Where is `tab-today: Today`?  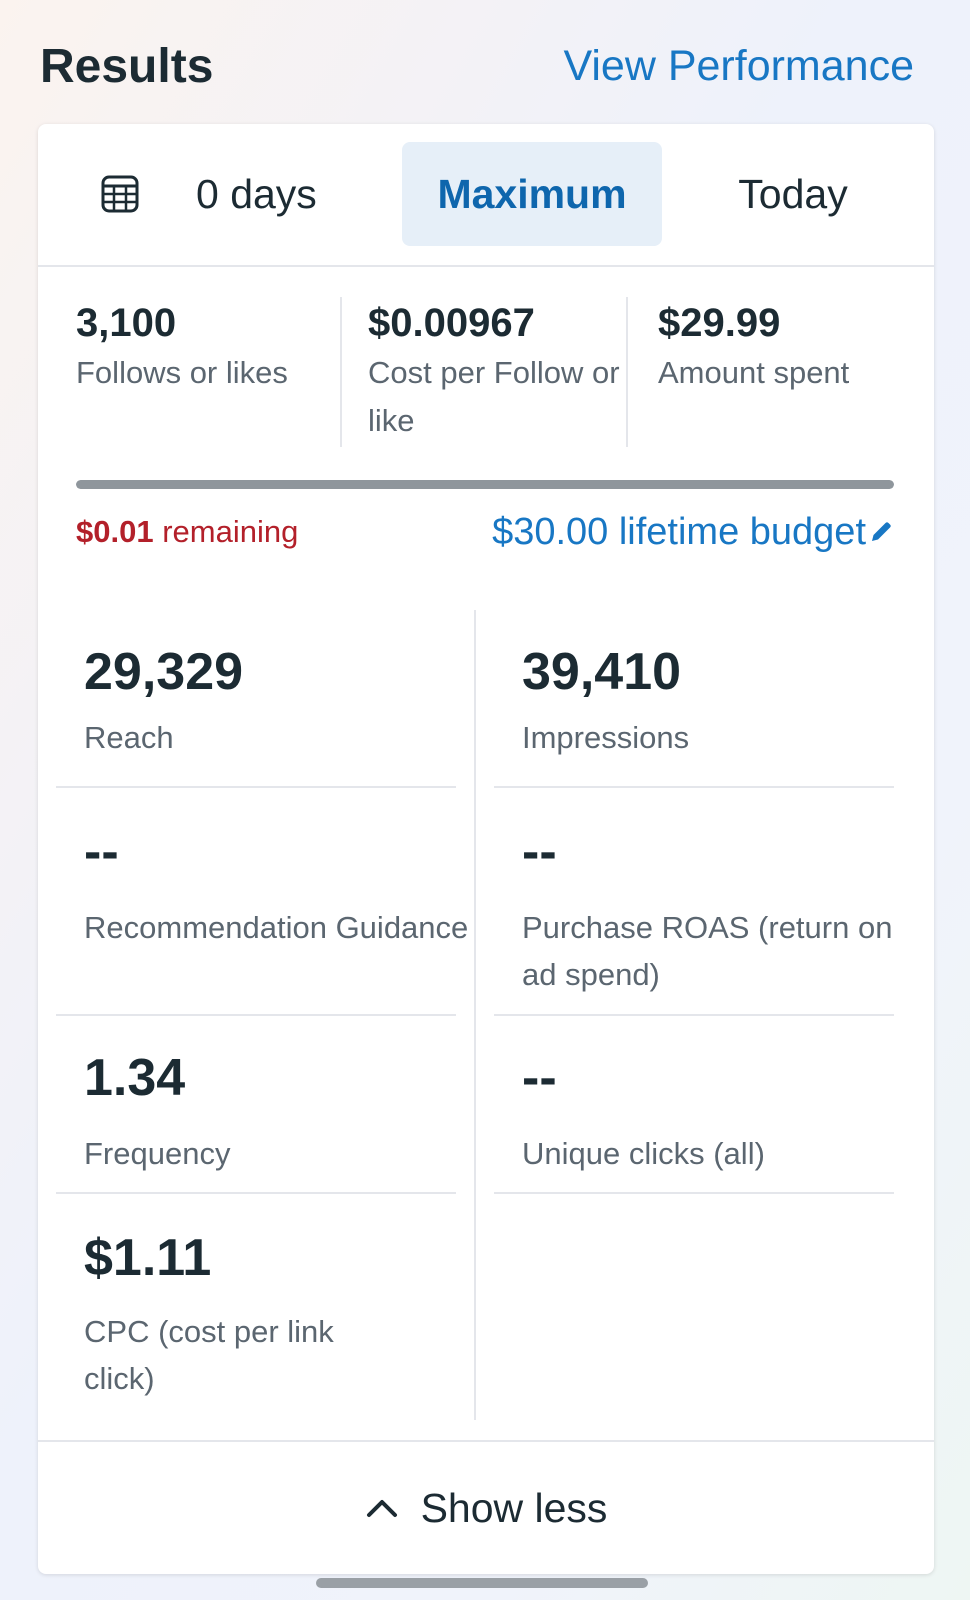
tab-today: Today is located at coordinates (793, 194).